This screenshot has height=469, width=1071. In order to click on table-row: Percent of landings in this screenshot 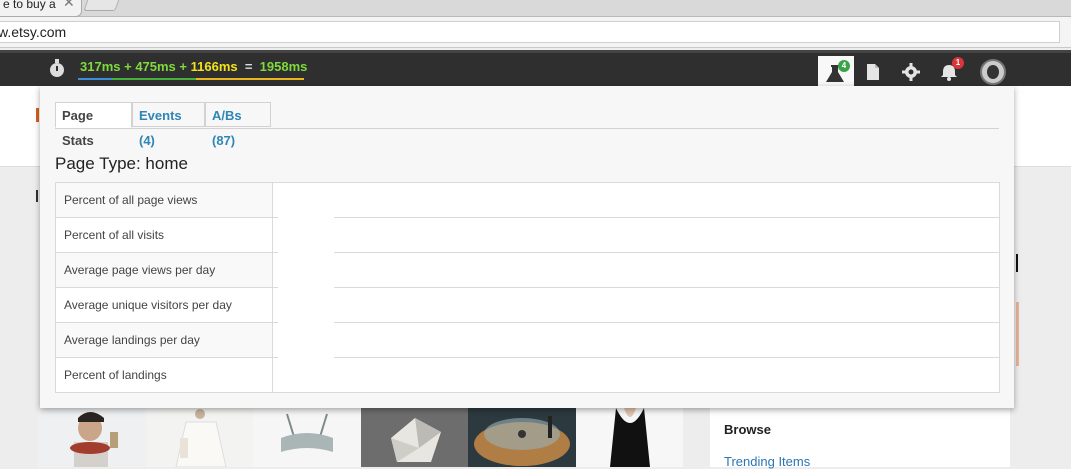, I will do `click(527, 375)`.